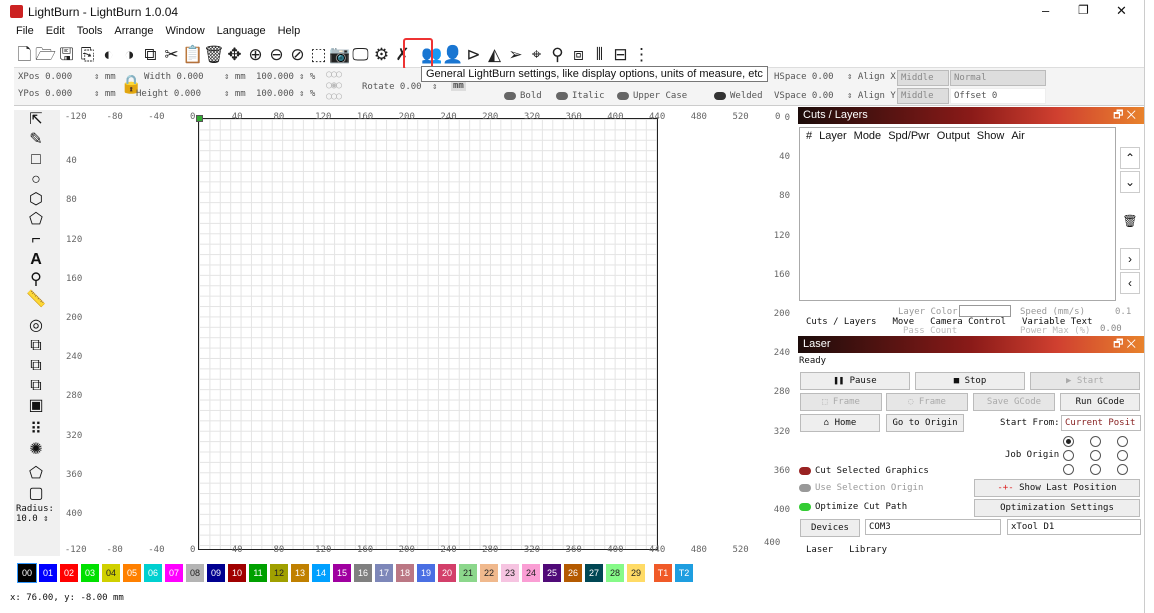  Describe the element at coordinates (594, 573) in the screenshot. I see `color-swatch: 27` at that location.